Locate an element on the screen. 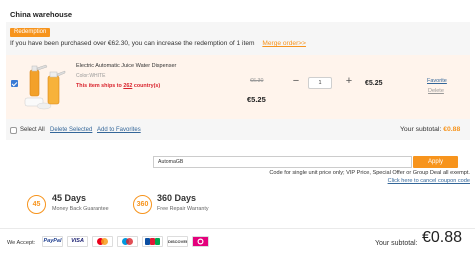  product-image is located at coordinates (45, 87).